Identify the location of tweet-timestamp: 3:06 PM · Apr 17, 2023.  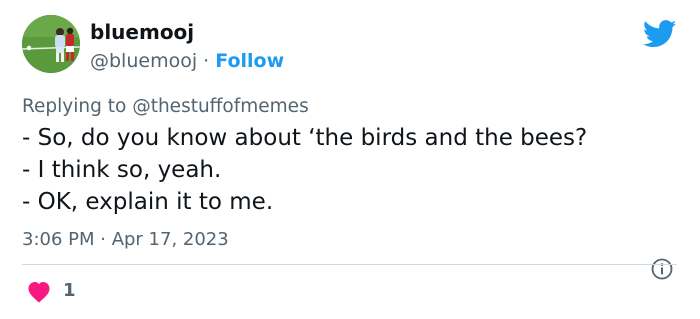
(125, 239).